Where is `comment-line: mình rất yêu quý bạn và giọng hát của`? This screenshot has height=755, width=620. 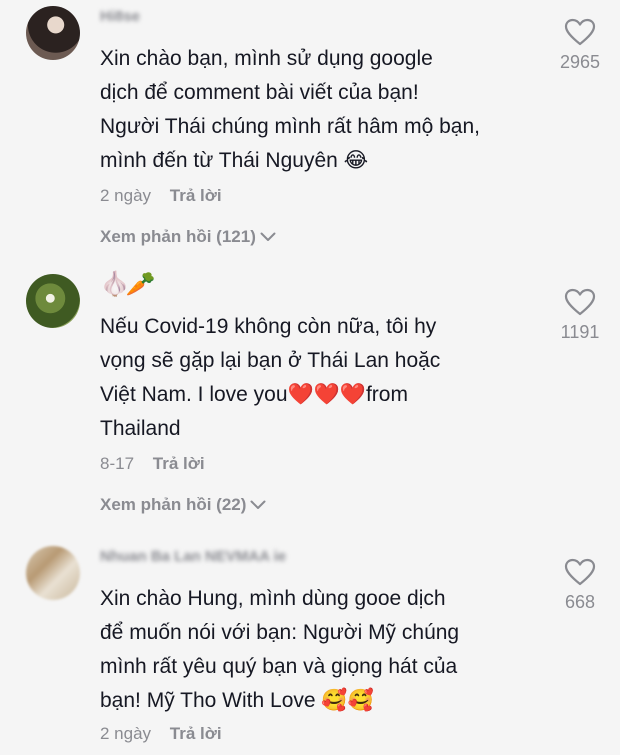
comment-line: mình rất yêu quý bạn và giọng hát của is located at coordinates (279, 666).